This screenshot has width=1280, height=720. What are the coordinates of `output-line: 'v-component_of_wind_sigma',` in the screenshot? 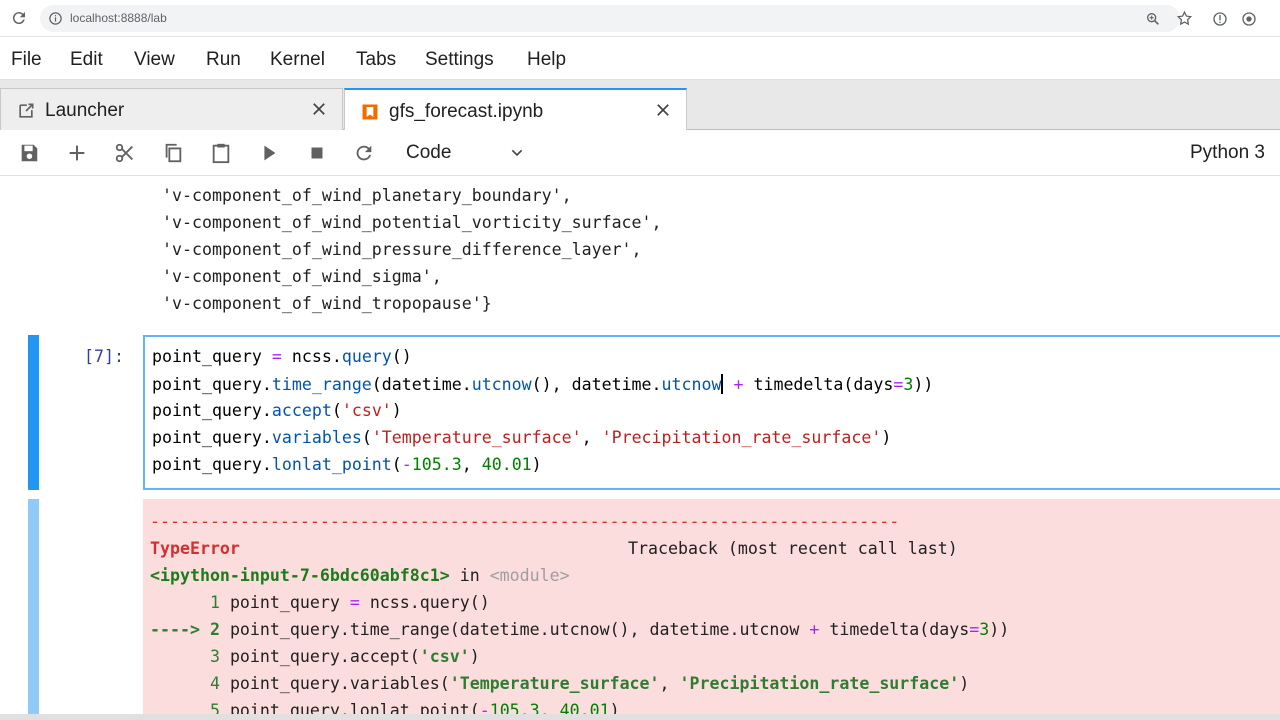 It's located at (302, 276).